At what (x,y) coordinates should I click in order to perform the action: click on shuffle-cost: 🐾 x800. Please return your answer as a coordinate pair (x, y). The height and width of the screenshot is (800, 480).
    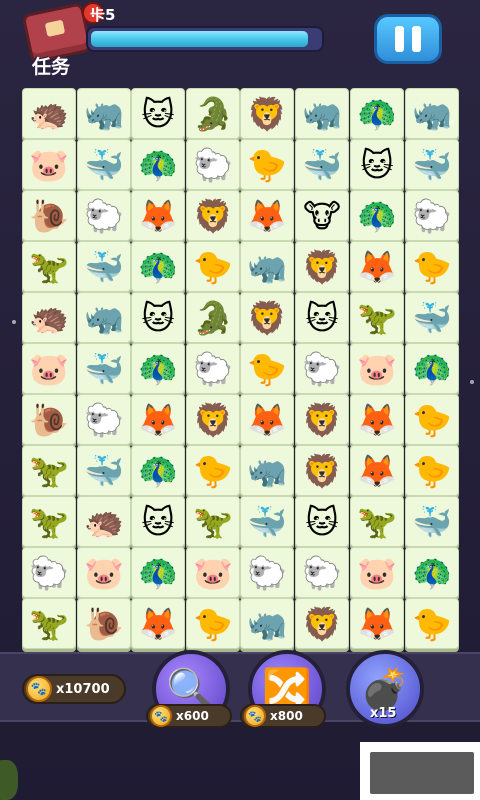
    Looking at the image, I should click on (283, 716).